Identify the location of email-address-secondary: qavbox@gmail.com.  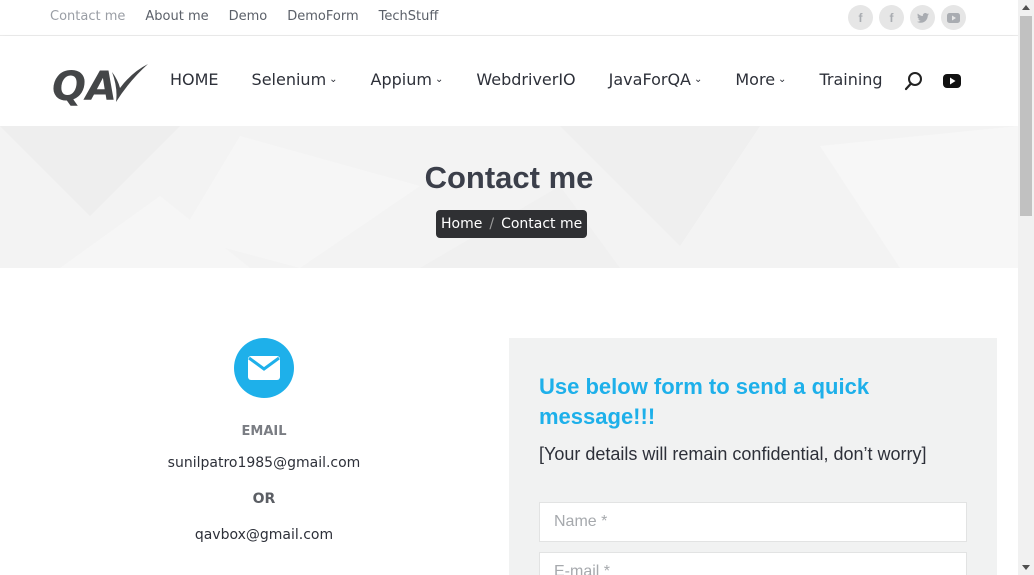
(264, 535).